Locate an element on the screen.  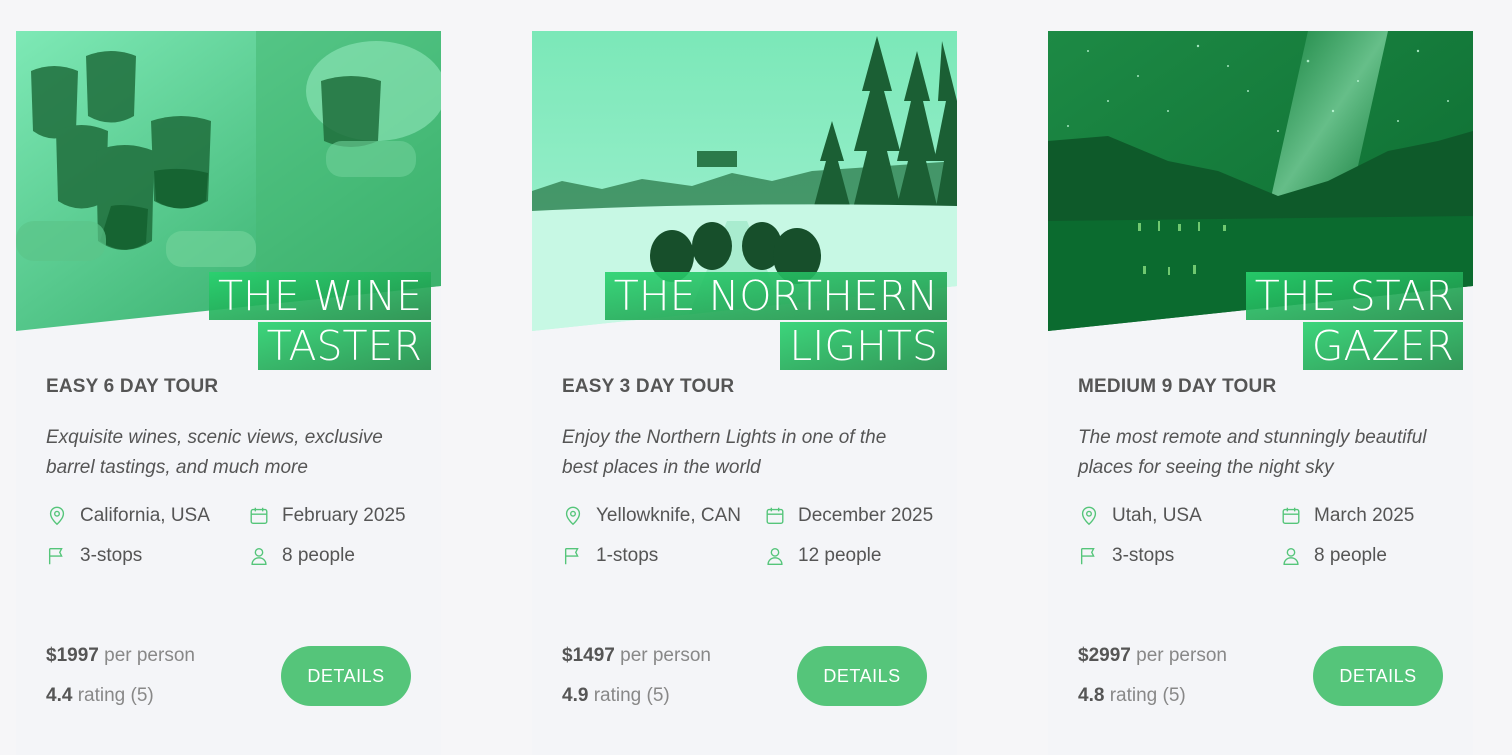
tour-rating-value: 4.9 is located at coordinates (575, 695).